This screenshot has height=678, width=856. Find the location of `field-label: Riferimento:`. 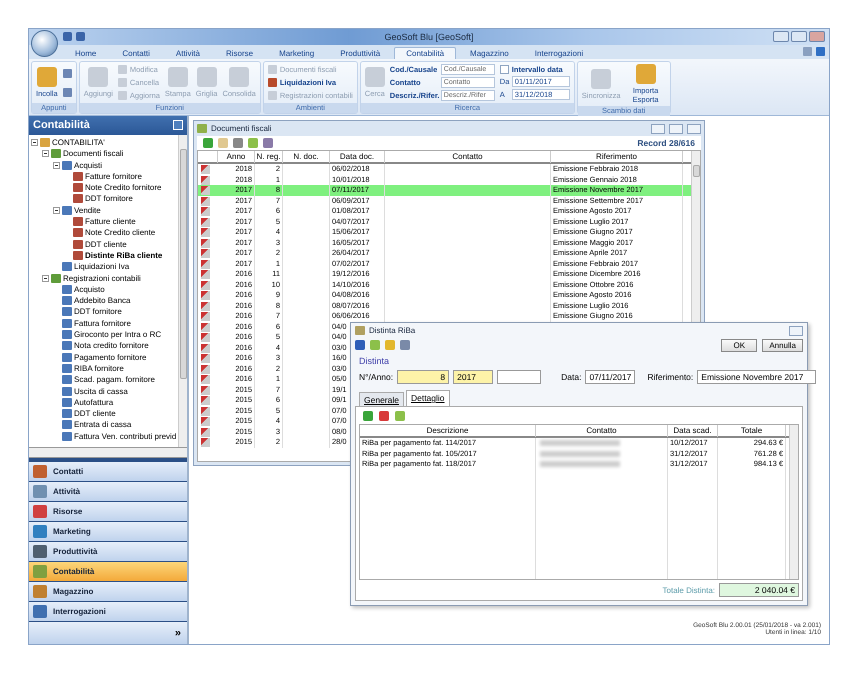

field-label: Riferimento: is located at coordinates (670, 377).